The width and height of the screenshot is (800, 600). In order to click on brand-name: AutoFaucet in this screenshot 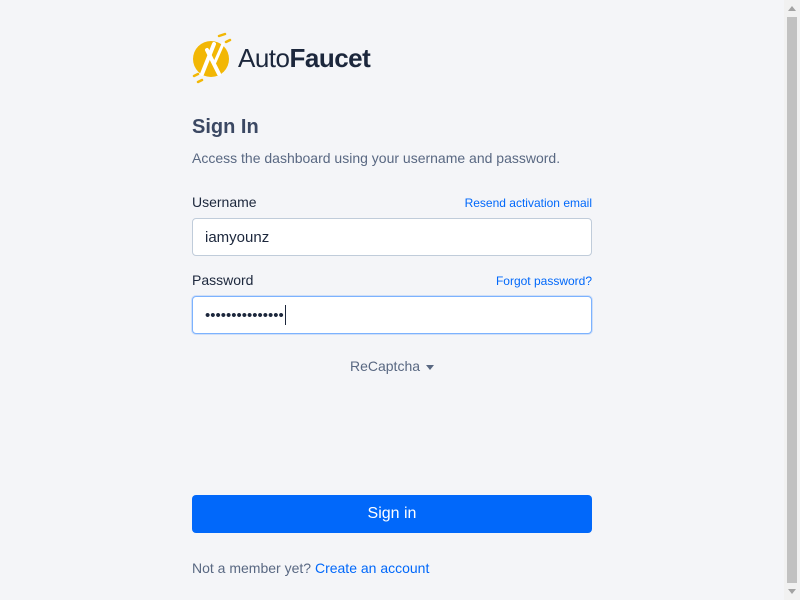, I will do `click(304, 58)`.